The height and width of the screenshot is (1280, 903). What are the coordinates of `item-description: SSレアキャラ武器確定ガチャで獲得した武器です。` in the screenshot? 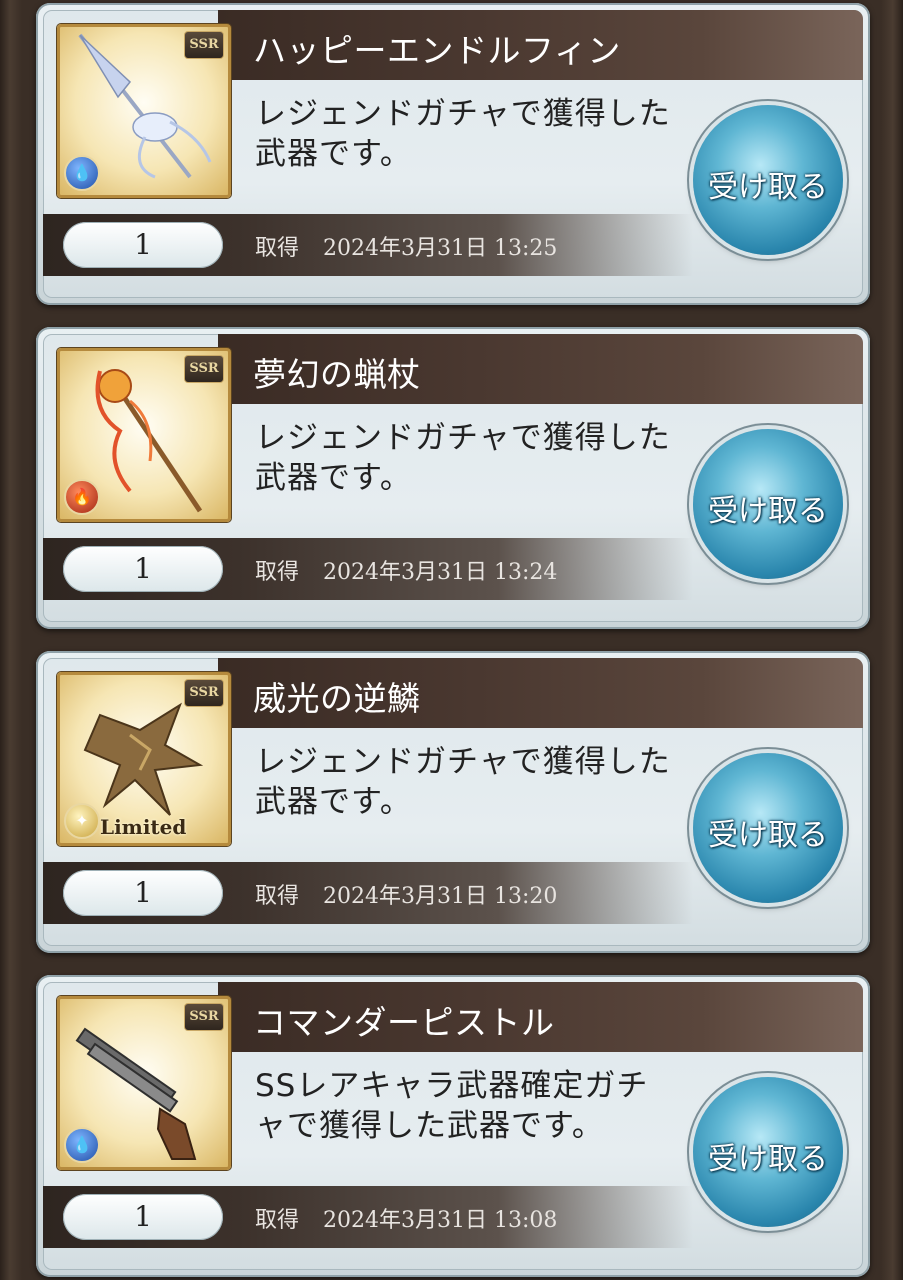 It's located at (452, 1106).